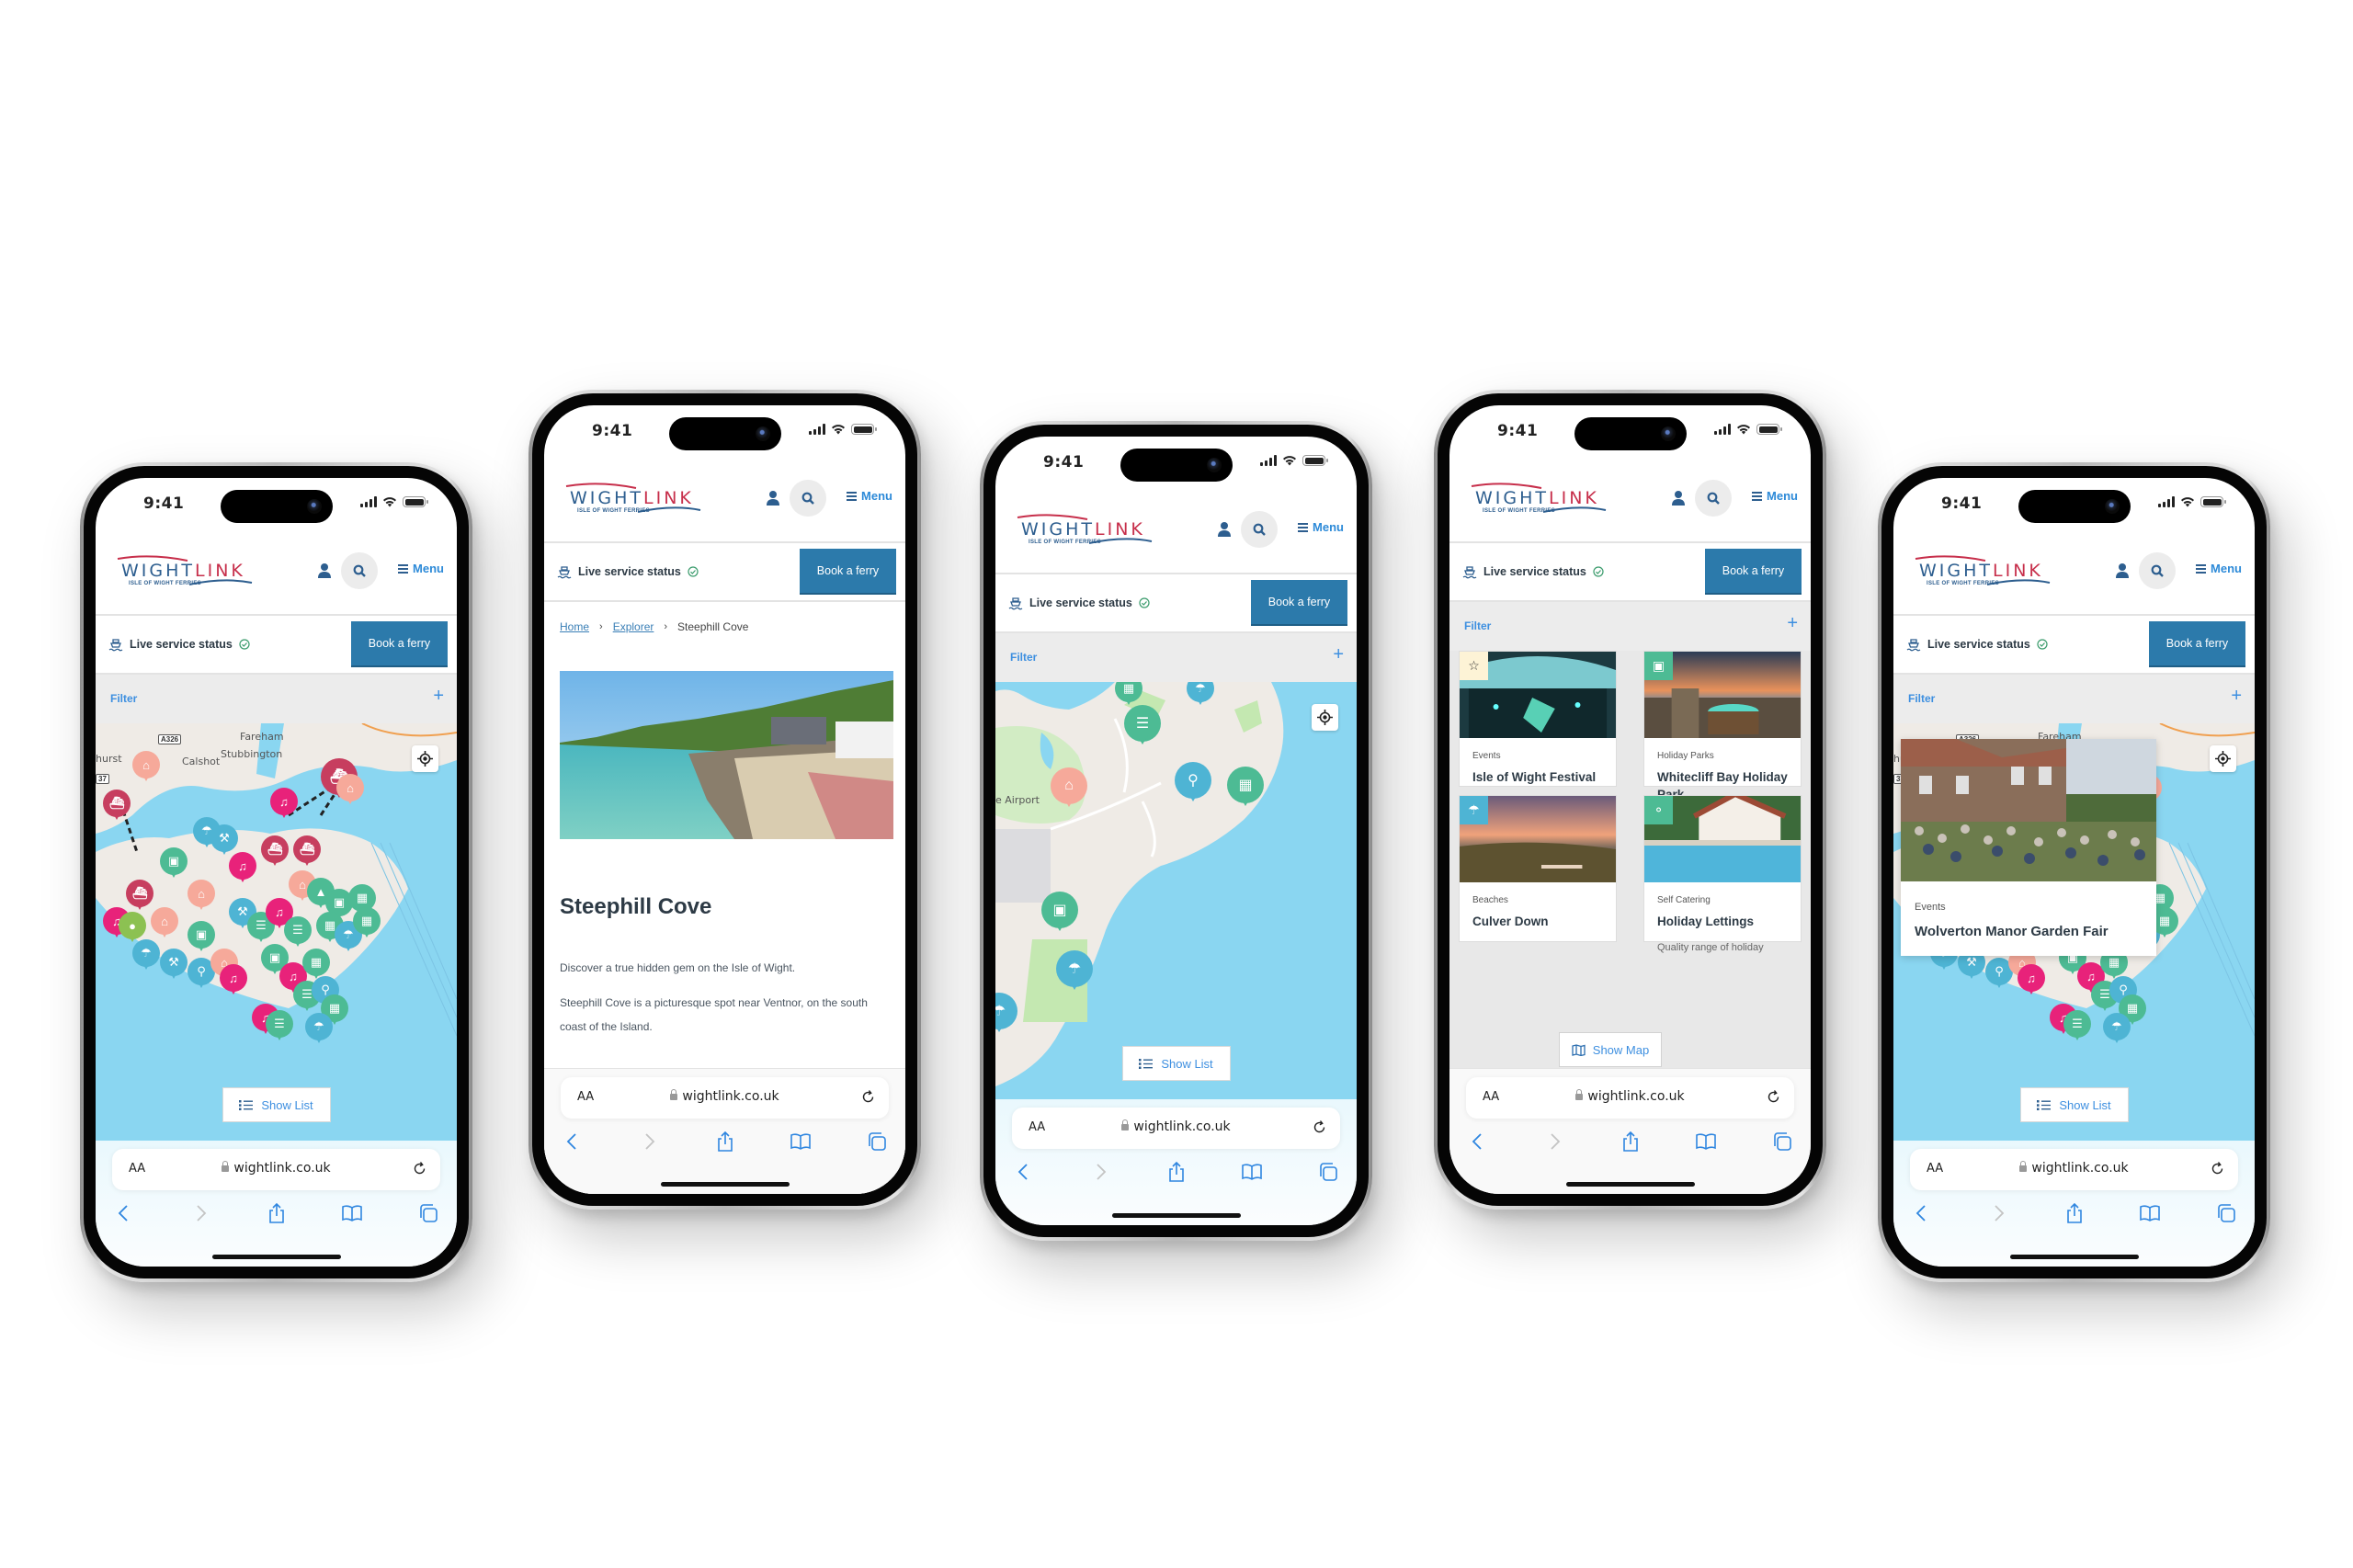  Describe the element at coordinates (1193, 784) in the screenshot. I see `map-pin-cycling: ⚲` at that location.